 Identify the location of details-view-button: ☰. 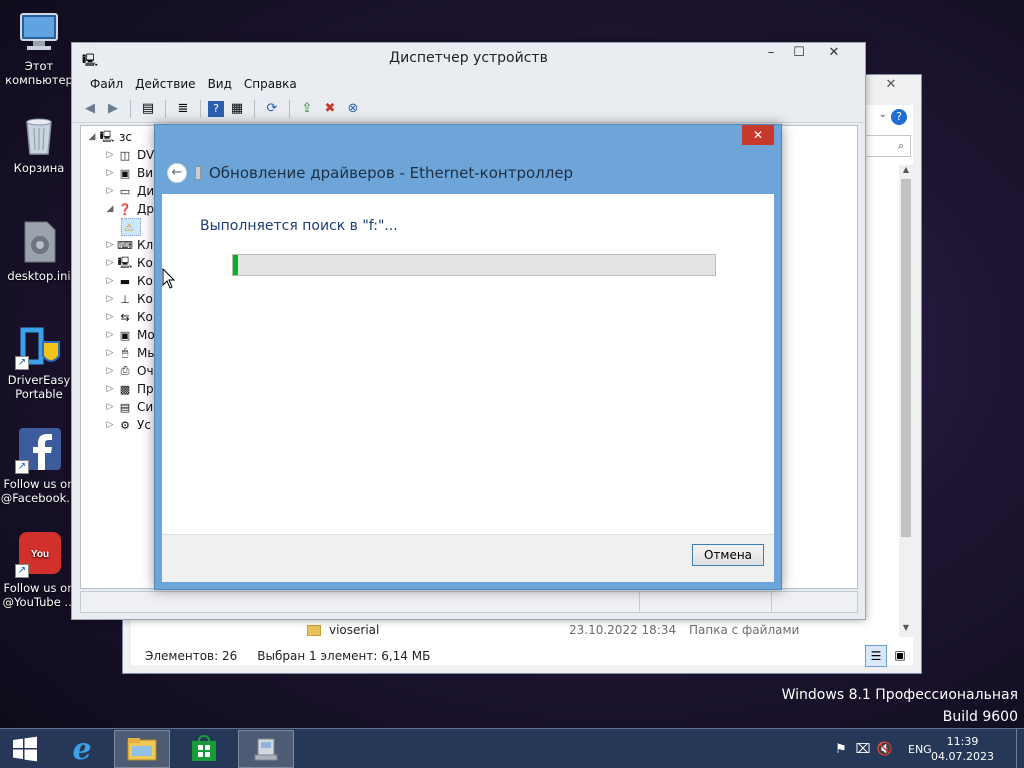
(876, 656).